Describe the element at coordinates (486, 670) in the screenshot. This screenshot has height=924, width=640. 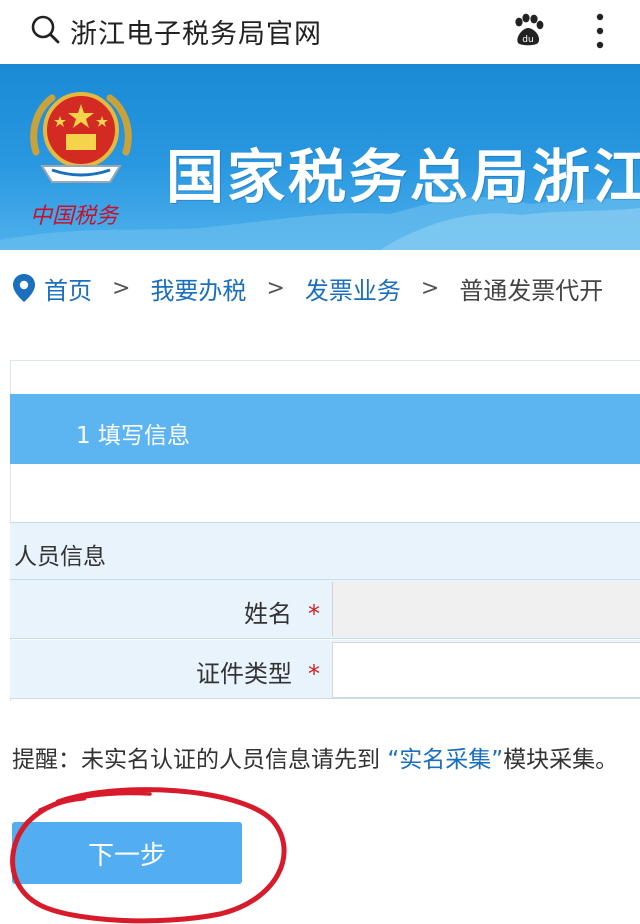
I see `id-type-select` at that location.